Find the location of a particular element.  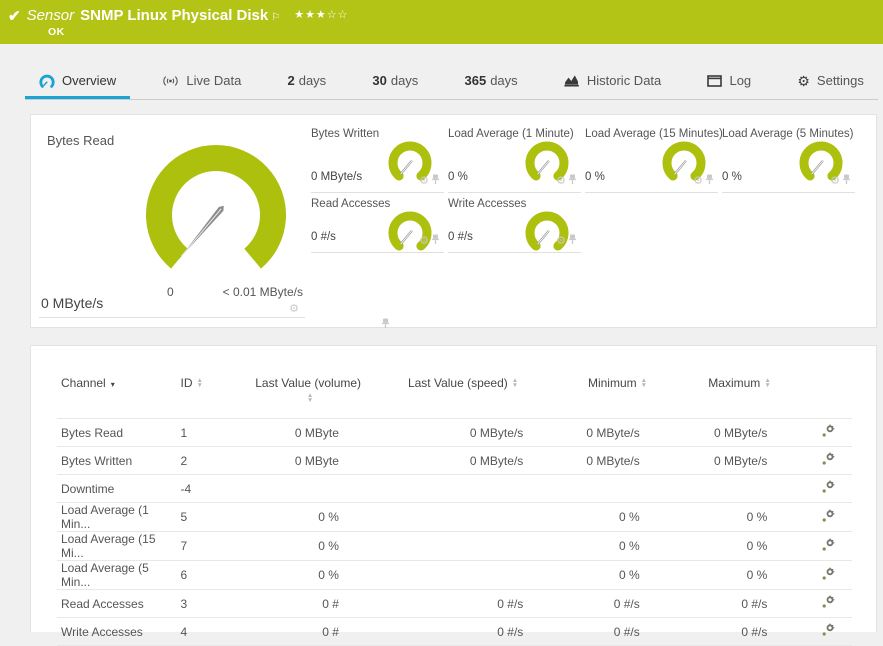

tab-settings: ⚙ Settings is located at coordinates (830, 80).